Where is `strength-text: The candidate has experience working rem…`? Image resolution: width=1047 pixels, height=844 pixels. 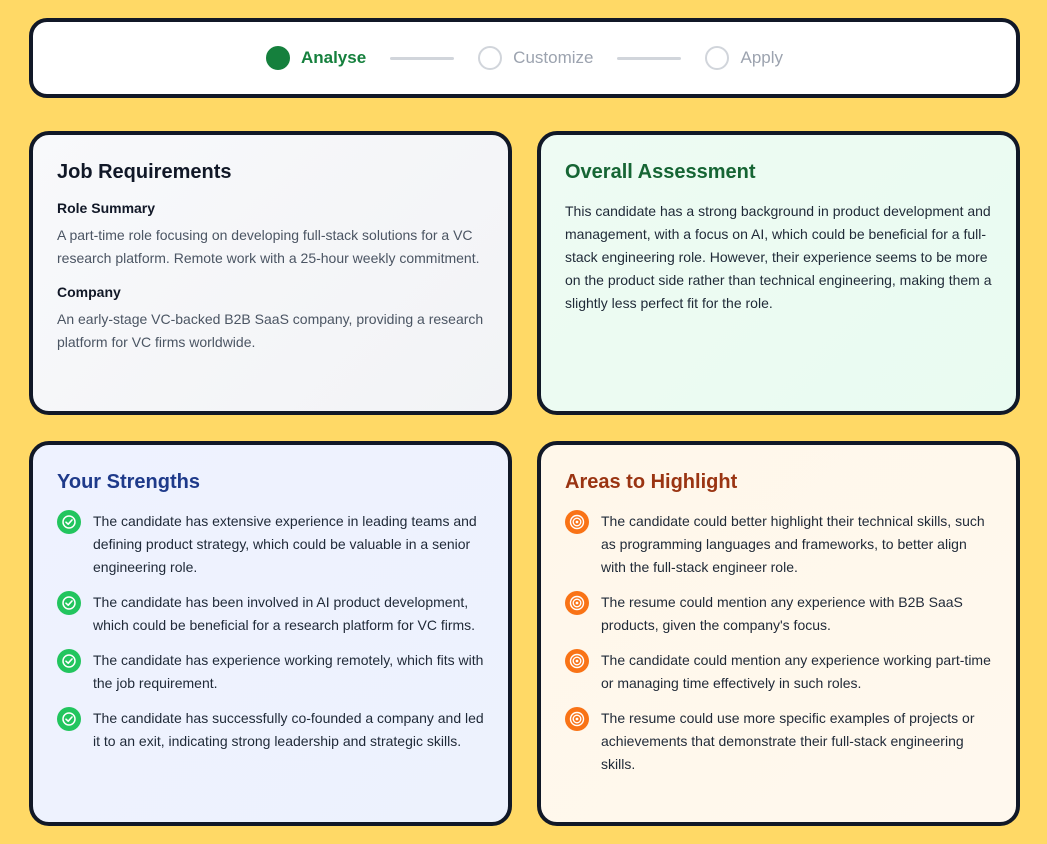 strength-text: The candidate has experience working rem… is located at coordinates (288, 671).